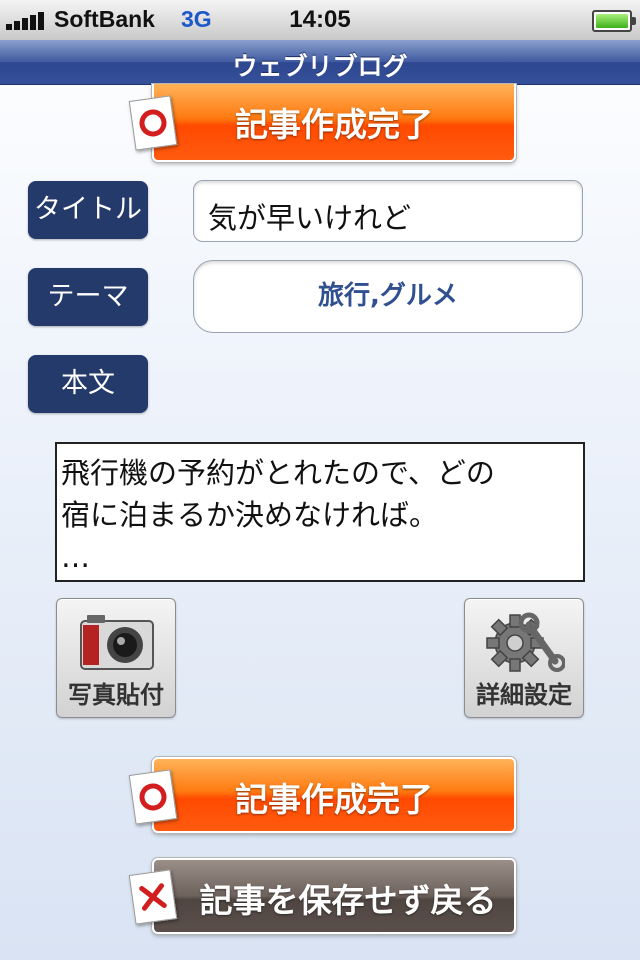  What do you see at coordinates (88, 210) in the screenshot?
I see `title-label: タイトル` at bounding box center [88, 210].